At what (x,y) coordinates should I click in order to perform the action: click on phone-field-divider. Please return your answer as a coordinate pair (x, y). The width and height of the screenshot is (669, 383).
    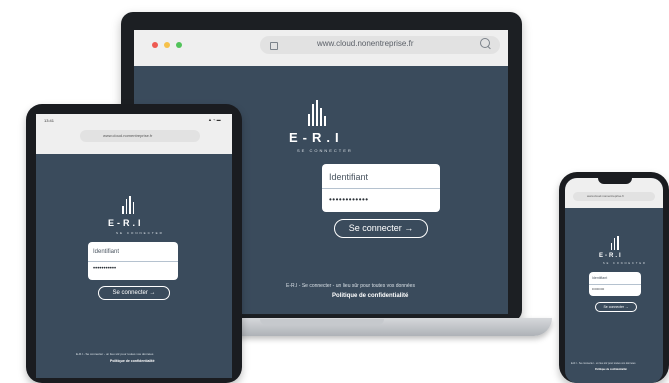
    Looking at the image, I should click on (615, 284).